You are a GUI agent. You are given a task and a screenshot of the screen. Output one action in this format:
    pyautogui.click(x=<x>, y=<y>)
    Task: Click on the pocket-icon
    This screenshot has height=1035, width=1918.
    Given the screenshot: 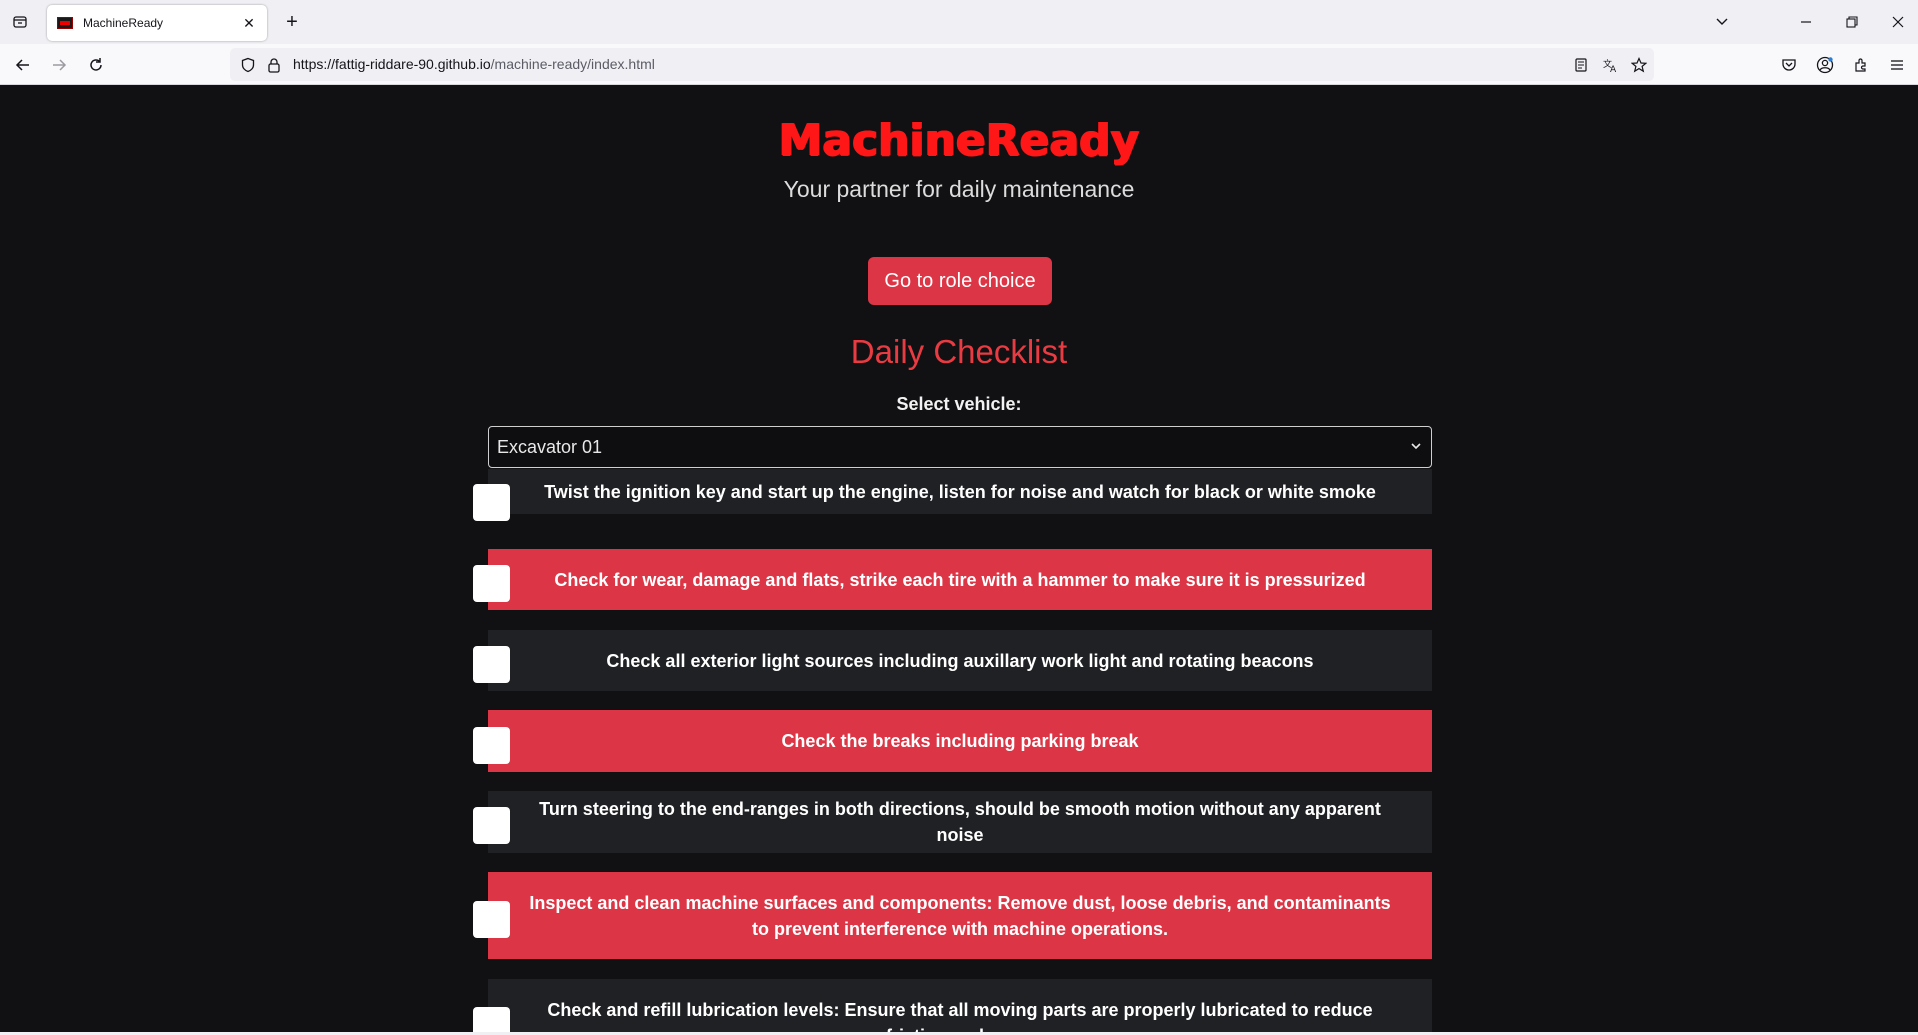 What is the action you would take?
    pyautogui.click(x=1789, y=65)
    